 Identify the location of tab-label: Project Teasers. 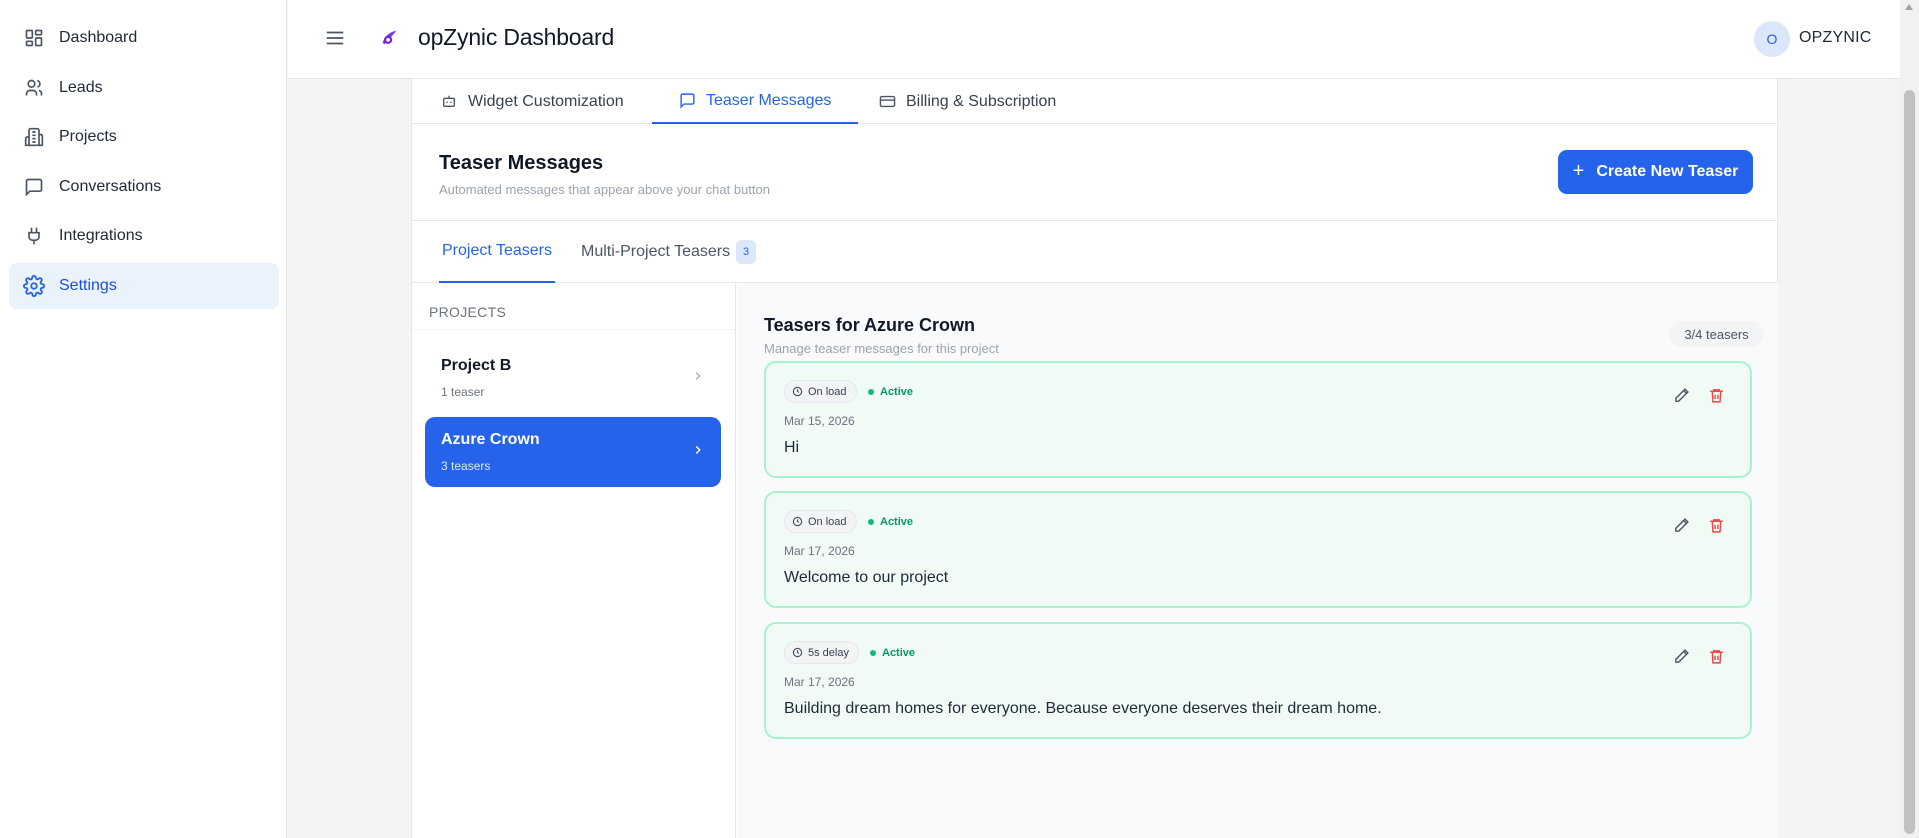
(497, 250).